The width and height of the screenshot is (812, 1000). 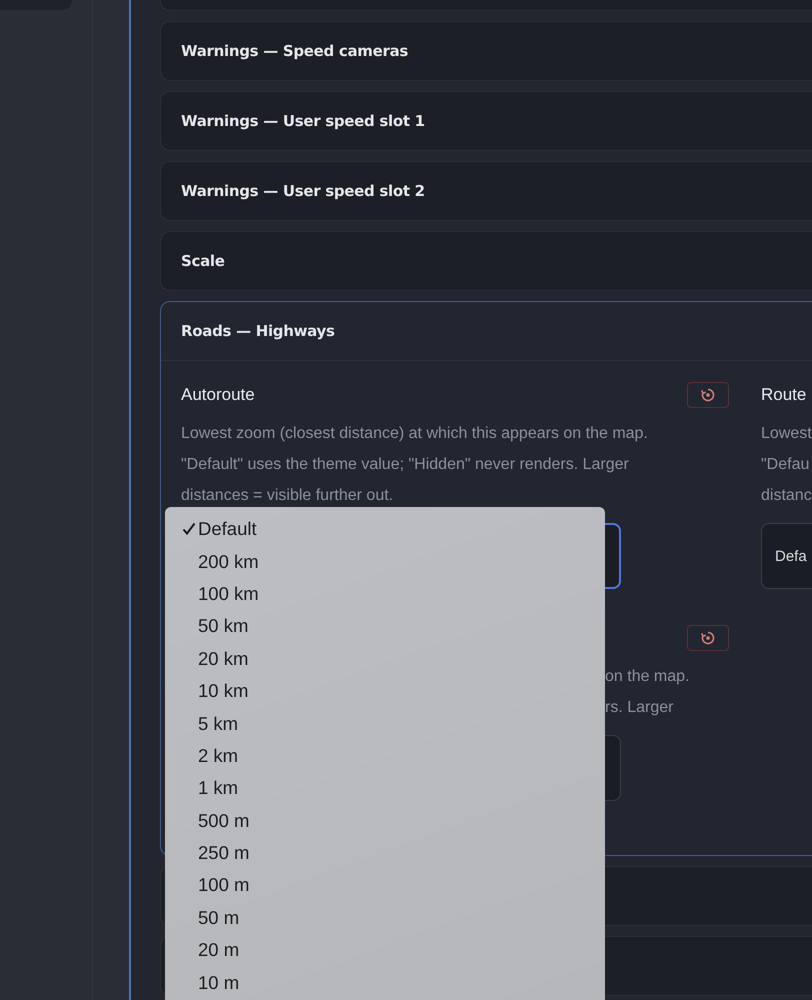 What do you see at coordinates (385, 626) in the screenshot?
I see `dropdown-option: 50 km` at bounding box center [385, 626].